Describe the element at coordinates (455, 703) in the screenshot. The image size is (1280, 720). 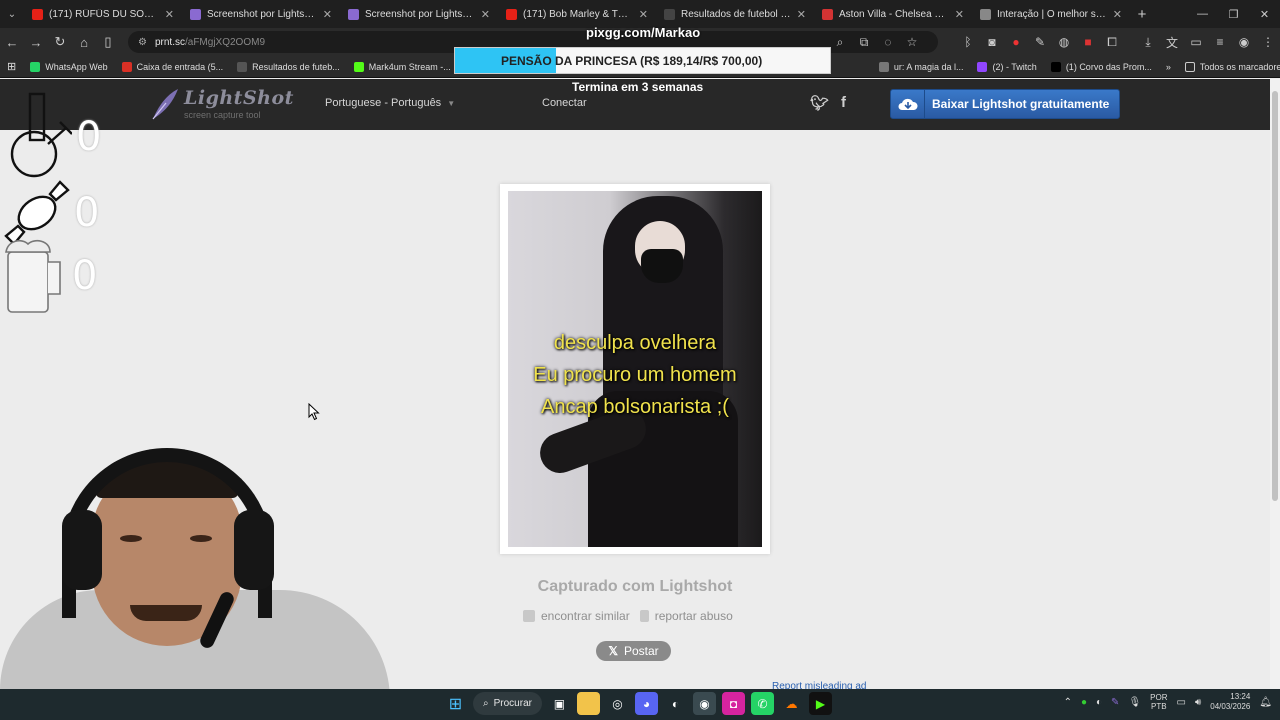
I see `windows-start-icon: ⊞` at that location.